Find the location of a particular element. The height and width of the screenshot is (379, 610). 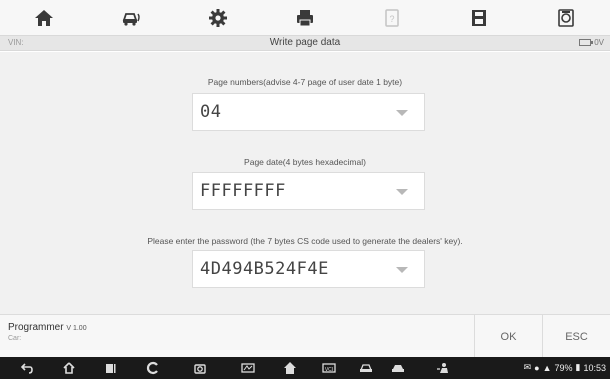

home-app-icon is located at coordinates (290, 368).